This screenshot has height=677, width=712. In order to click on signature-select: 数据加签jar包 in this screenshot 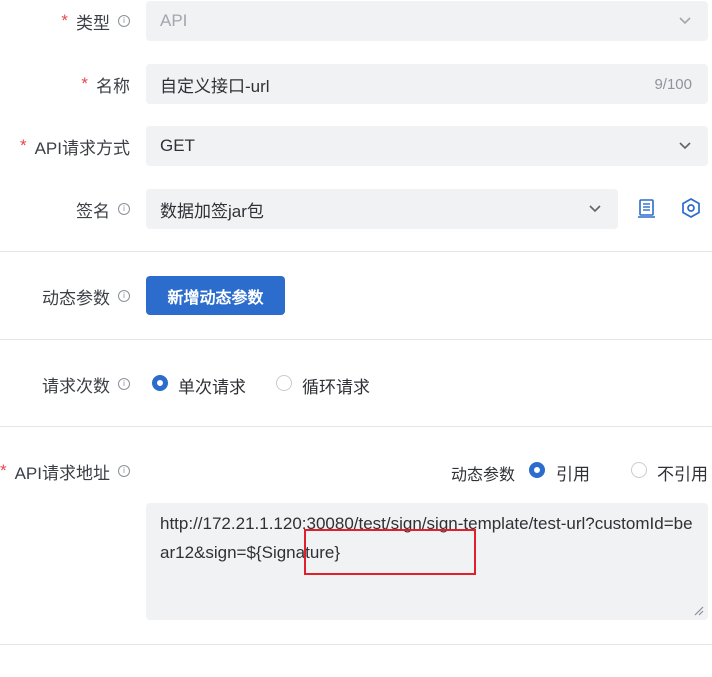, I will do `click(382, 209)`.